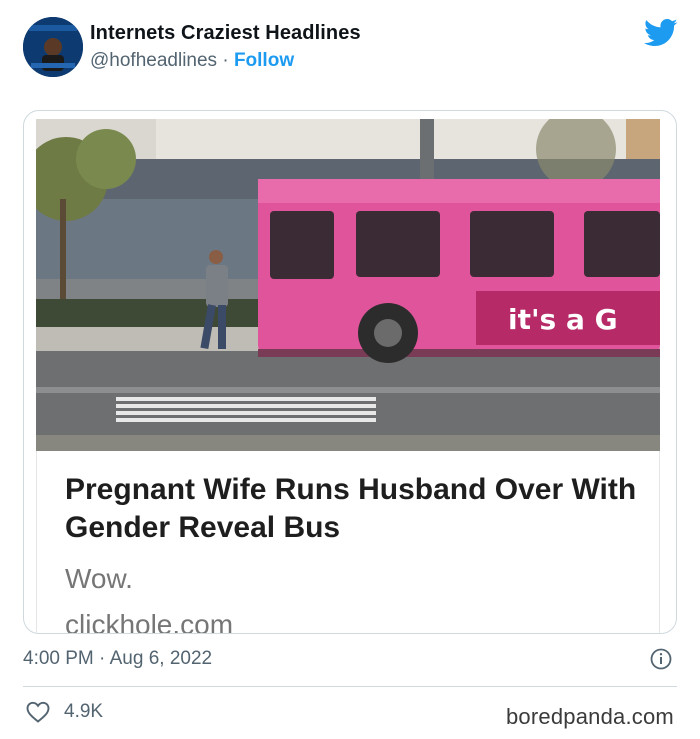 This screenshot has height=739, width=700. Describe the element at coordinates (563, 319) in the screenshot. I see `bus-slogan: it's a G` at that location.